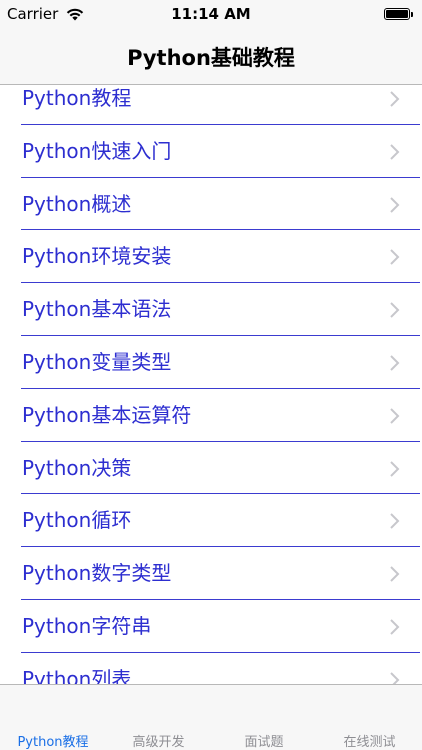  I want to click on battery-fill, so click(397, 14).